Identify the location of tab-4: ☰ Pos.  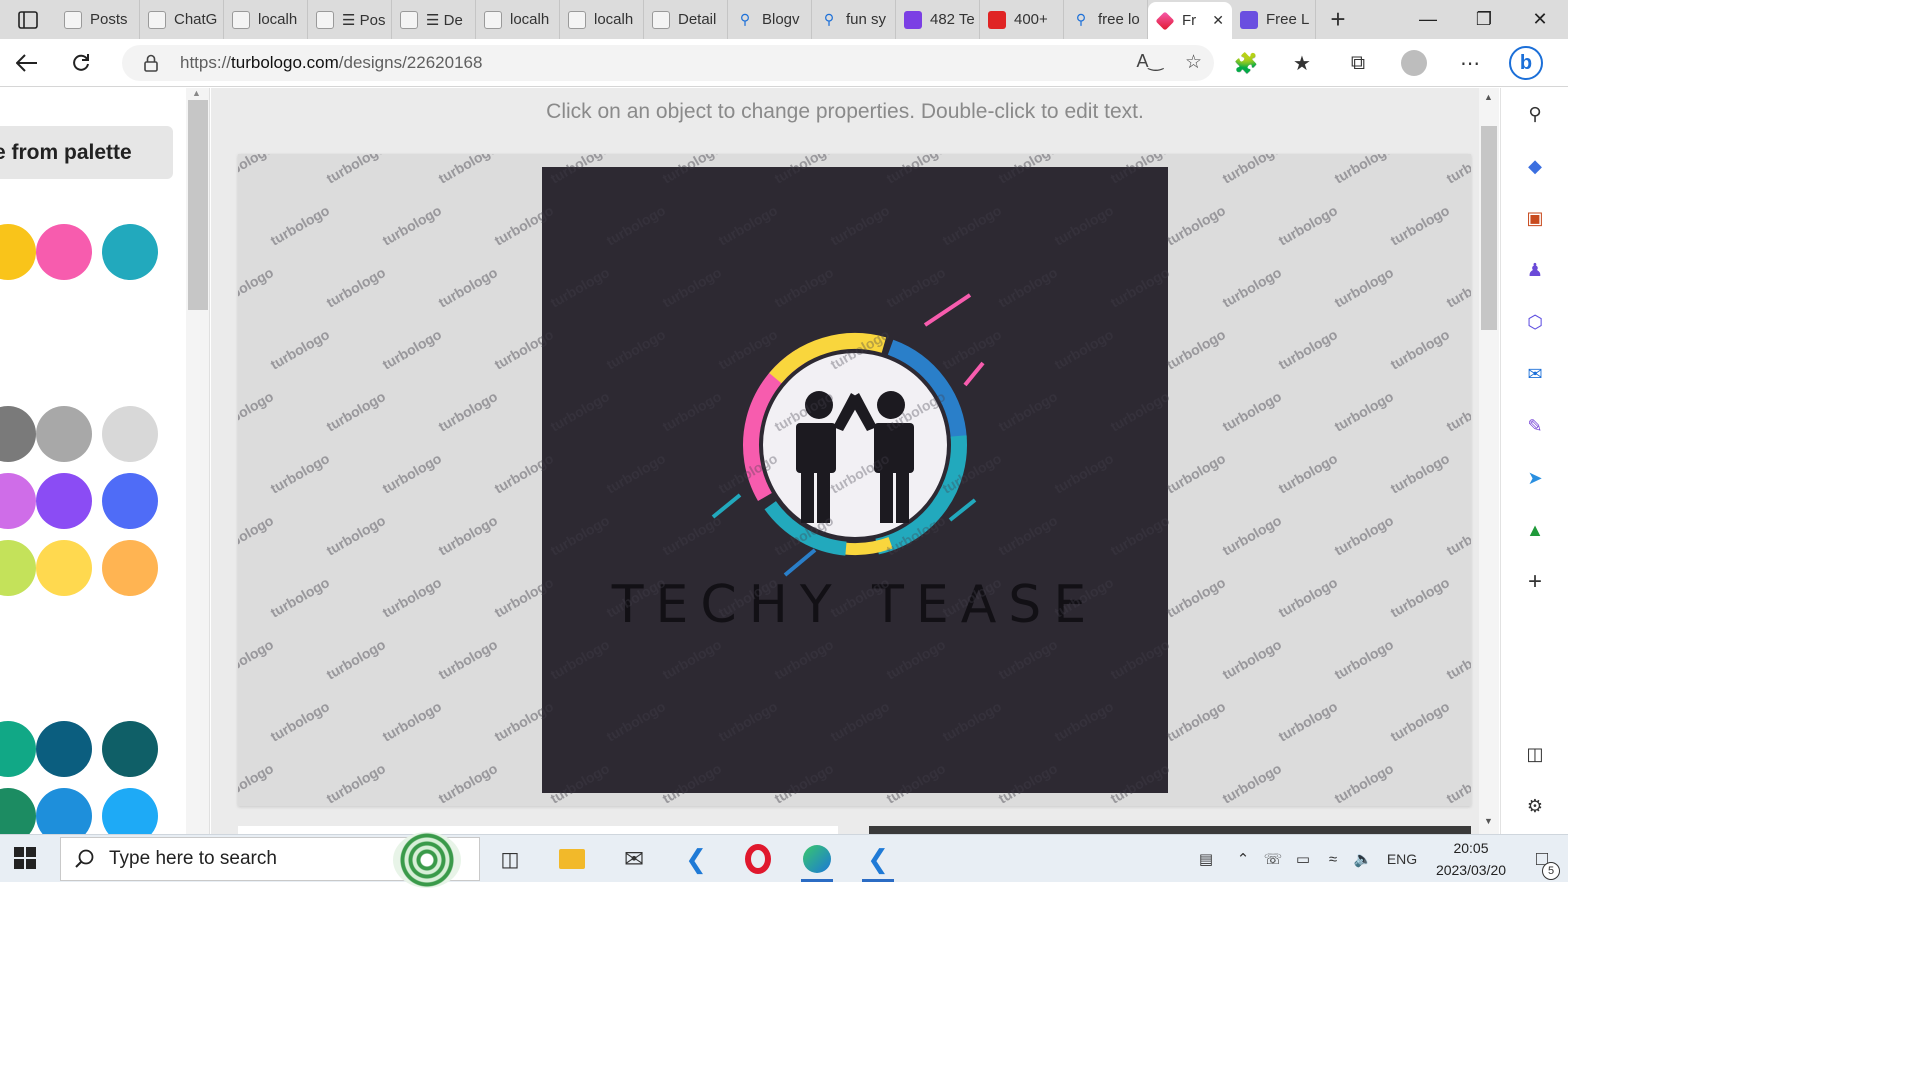
(350, 19).